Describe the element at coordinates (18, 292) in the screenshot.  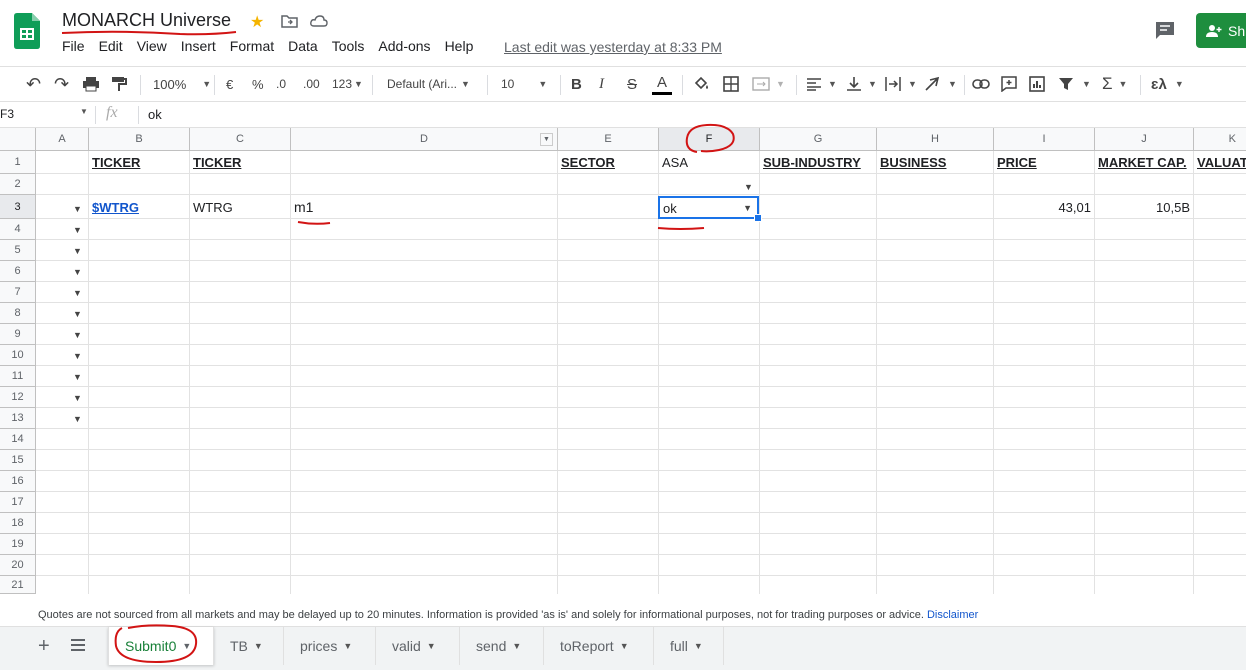
I see `row-header-7: 7` at that location.